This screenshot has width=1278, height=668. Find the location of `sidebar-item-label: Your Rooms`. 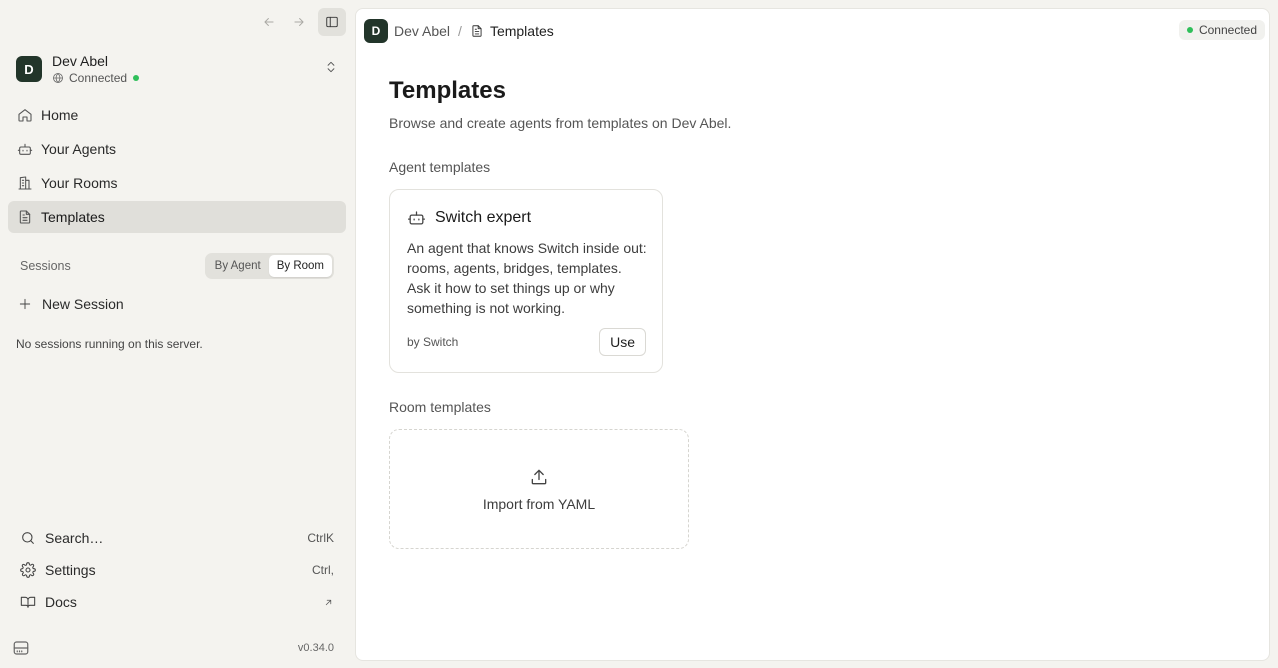

sidebar-item-label: Your Rooms is located at coordinates (79, 183).